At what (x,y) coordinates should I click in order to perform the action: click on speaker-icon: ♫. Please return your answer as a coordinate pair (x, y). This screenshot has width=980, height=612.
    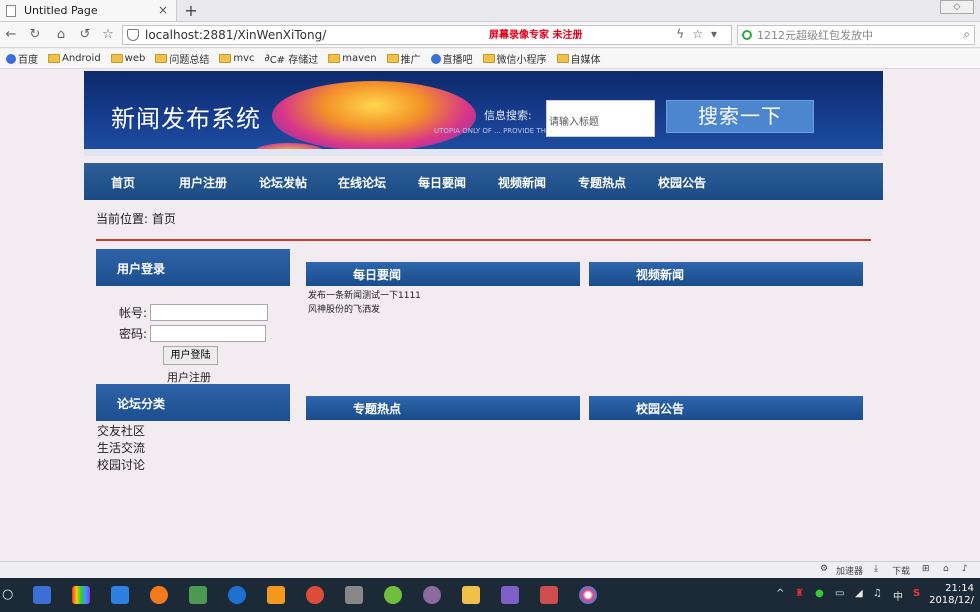
    Looking at the image, I should click on (877, 593).